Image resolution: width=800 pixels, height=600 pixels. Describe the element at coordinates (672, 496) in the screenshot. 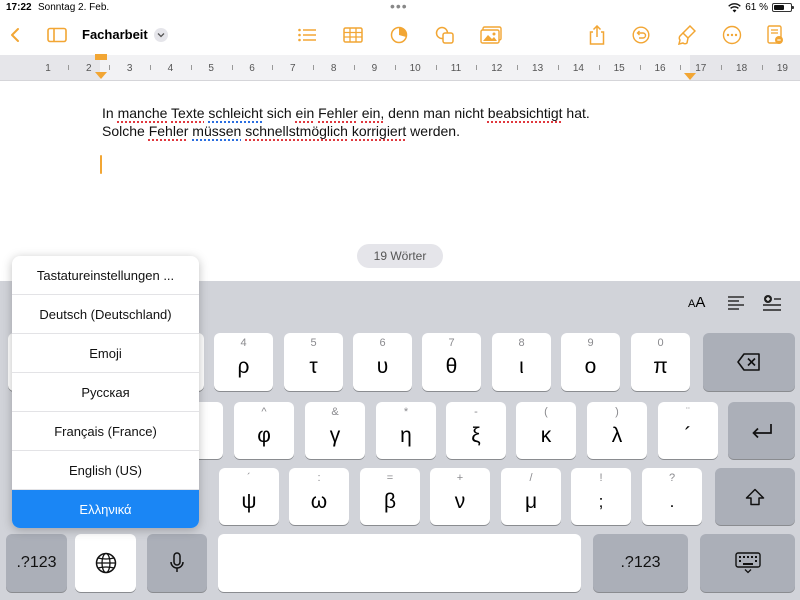

I see `key-row3-6: ?.` at that location.